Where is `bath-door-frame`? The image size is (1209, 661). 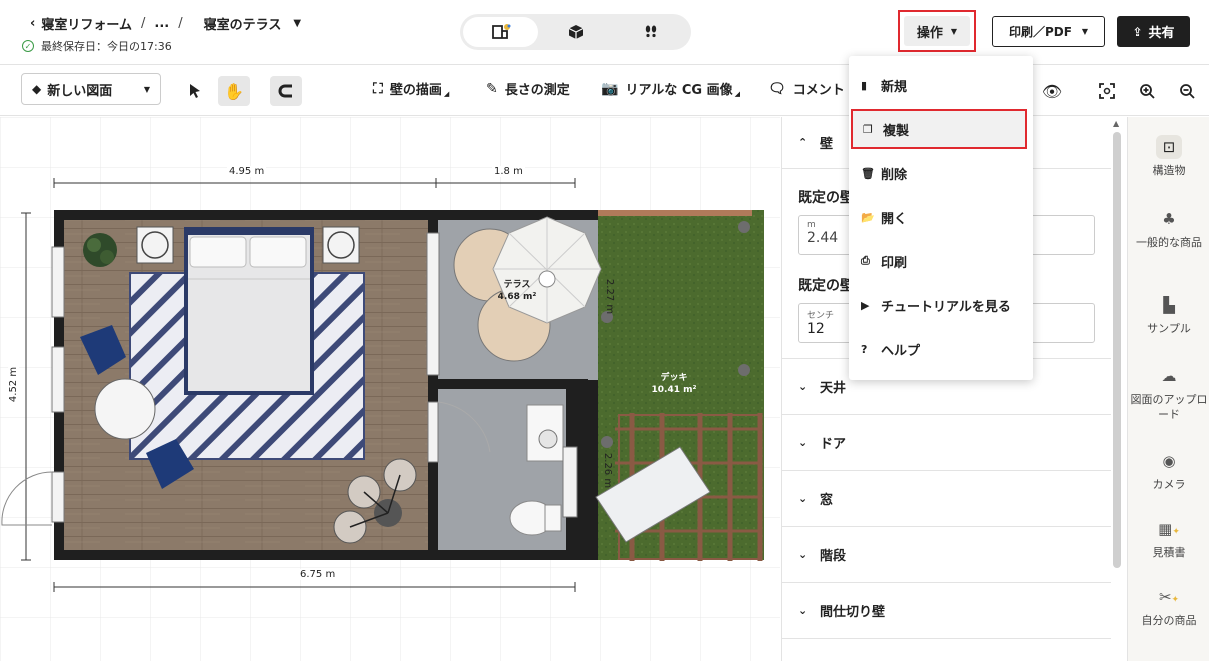
bath-door-frame is located at coordinates (433, 432).